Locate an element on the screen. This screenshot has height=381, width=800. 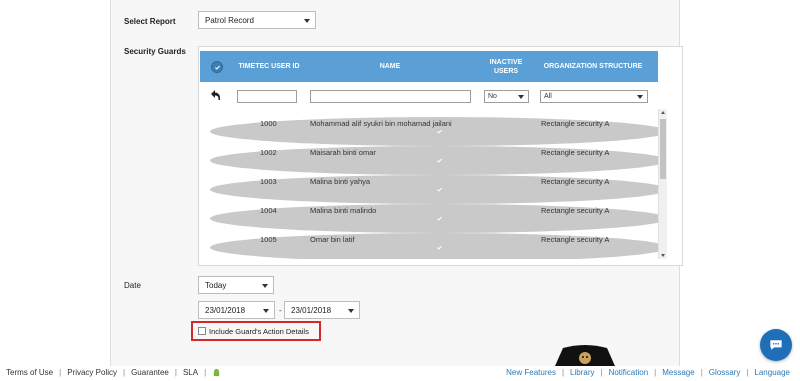
scroll-up-icon is located at coordinates (663, 112).